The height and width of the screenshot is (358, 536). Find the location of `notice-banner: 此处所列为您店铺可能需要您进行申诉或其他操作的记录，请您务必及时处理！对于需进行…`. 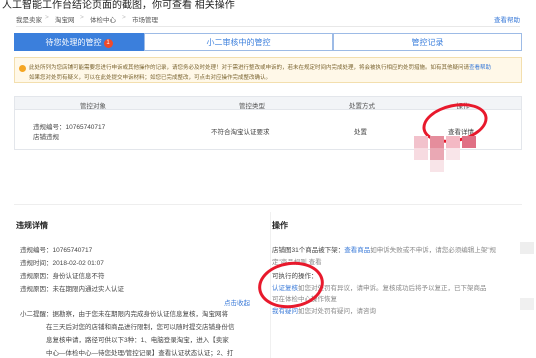

notice-banner: 此处所列为您店铺可能需要您进行申诉或其他操作的记录，请您务必及时处理！对于需进行… is located at coordinates (268, 70).